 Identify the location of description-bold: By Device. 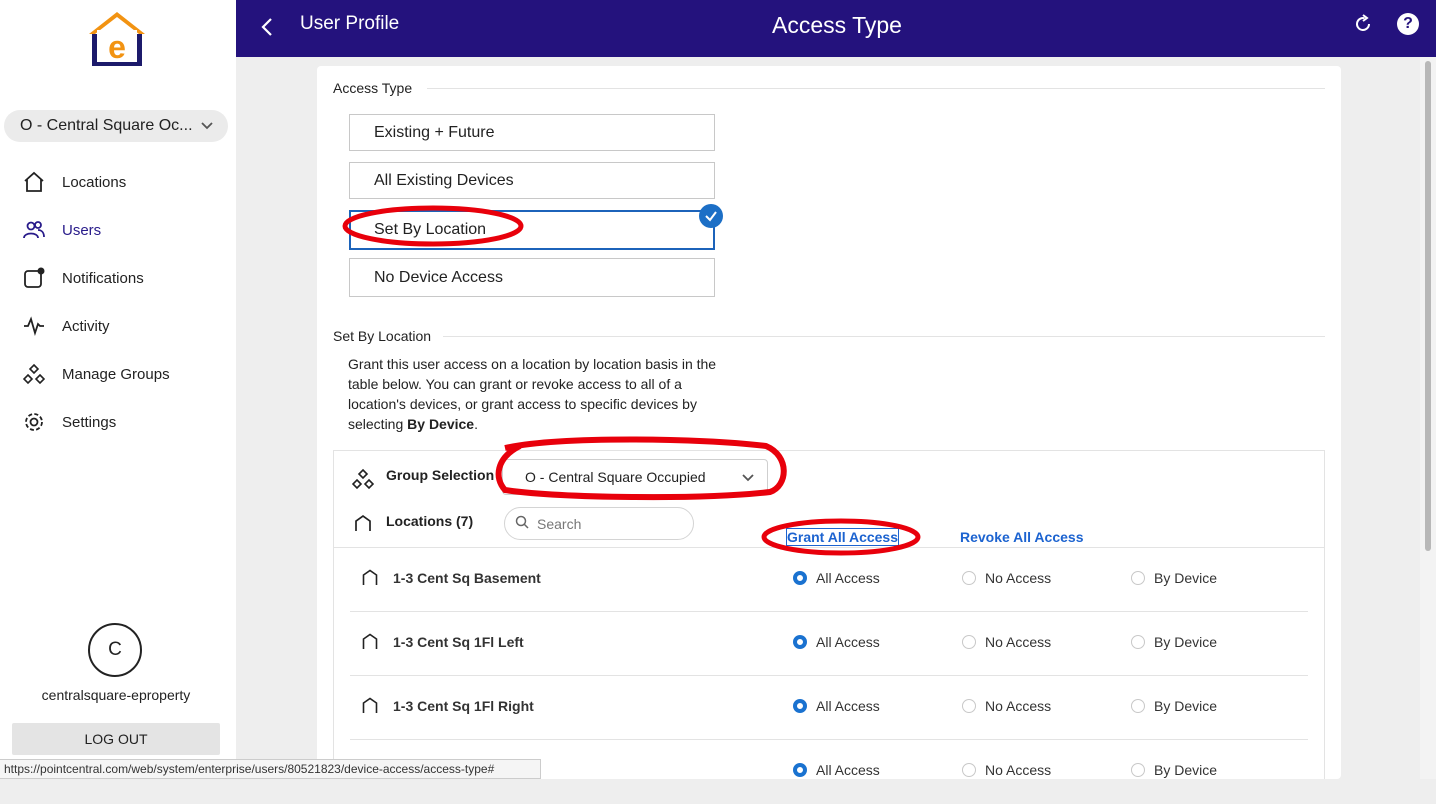
(441, 424).